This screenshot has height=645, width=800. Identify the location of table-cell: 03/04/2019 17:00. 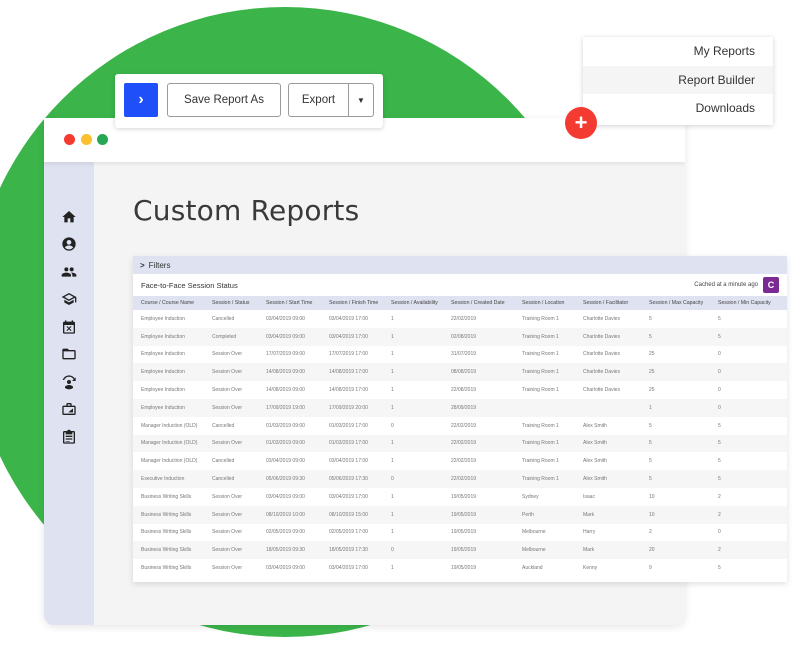
(348, 496).